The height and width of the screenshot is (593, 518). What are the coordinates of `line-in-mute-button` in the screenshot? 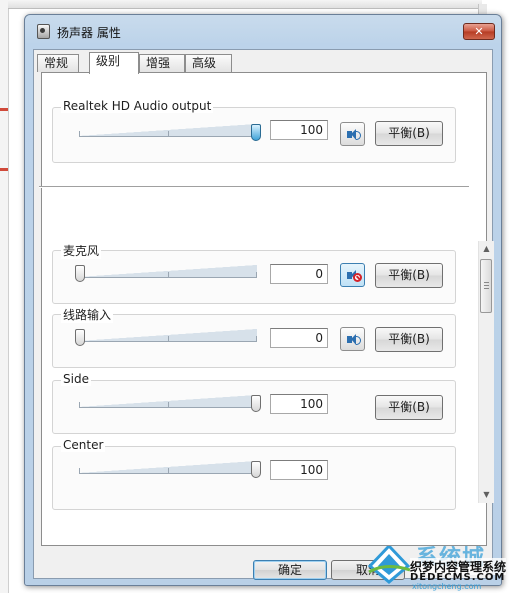 It's located at (352, 339).